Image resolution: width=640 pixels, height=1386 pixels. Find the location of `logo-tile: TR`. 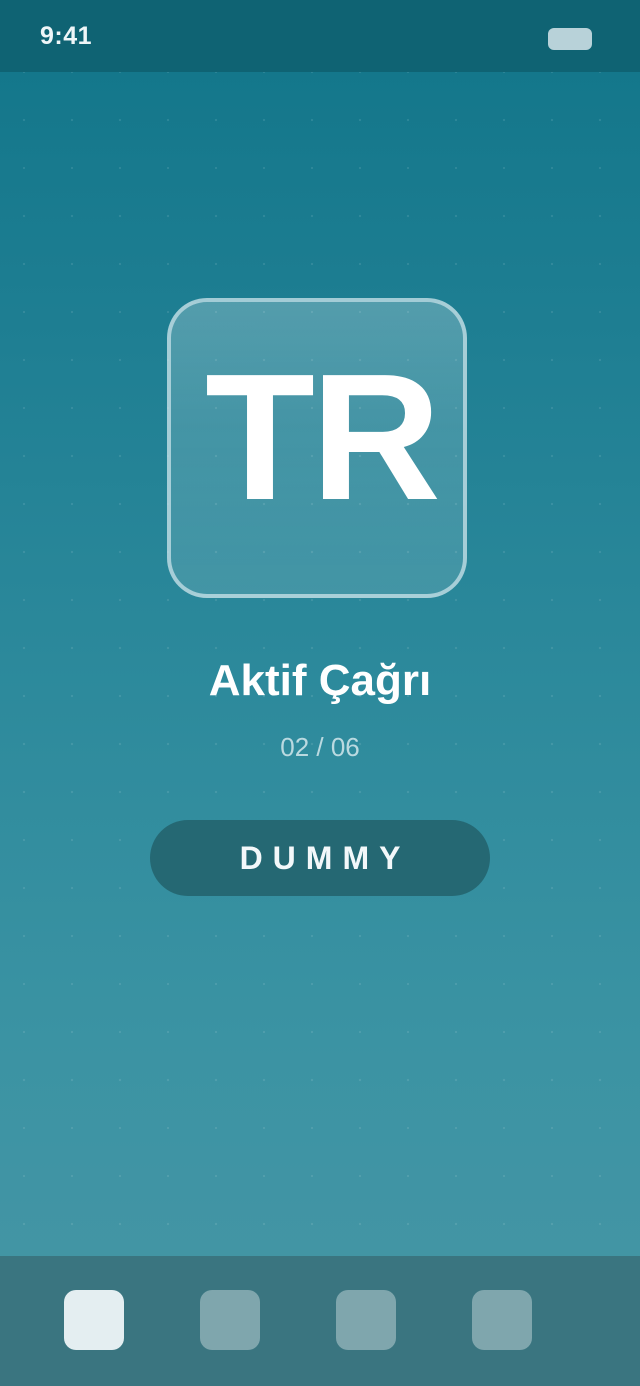

logo-tile: TR is located at coordinates (317, 448).